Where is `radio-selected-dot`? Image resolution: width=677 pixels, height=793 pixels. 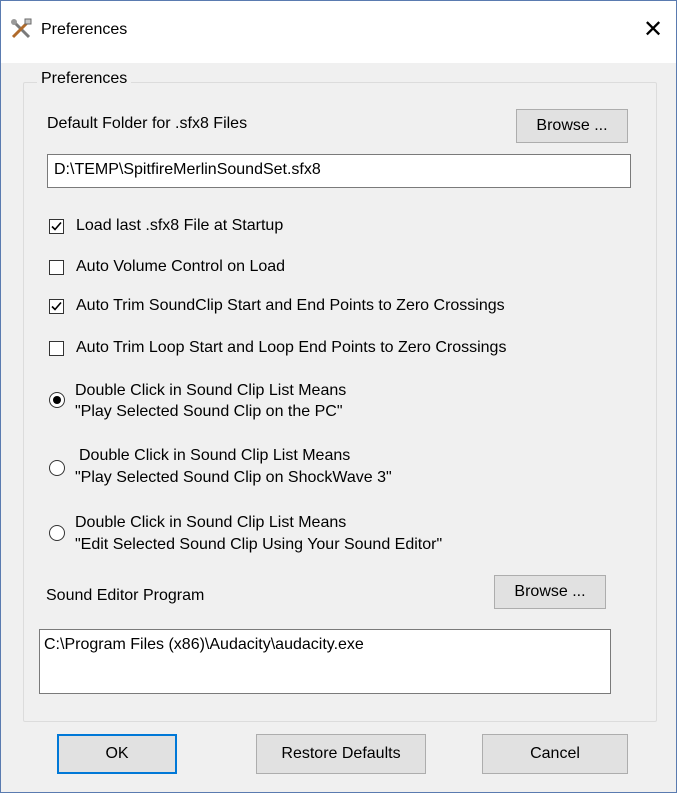
radio-selected-dot is located at coordinates (57, 400).